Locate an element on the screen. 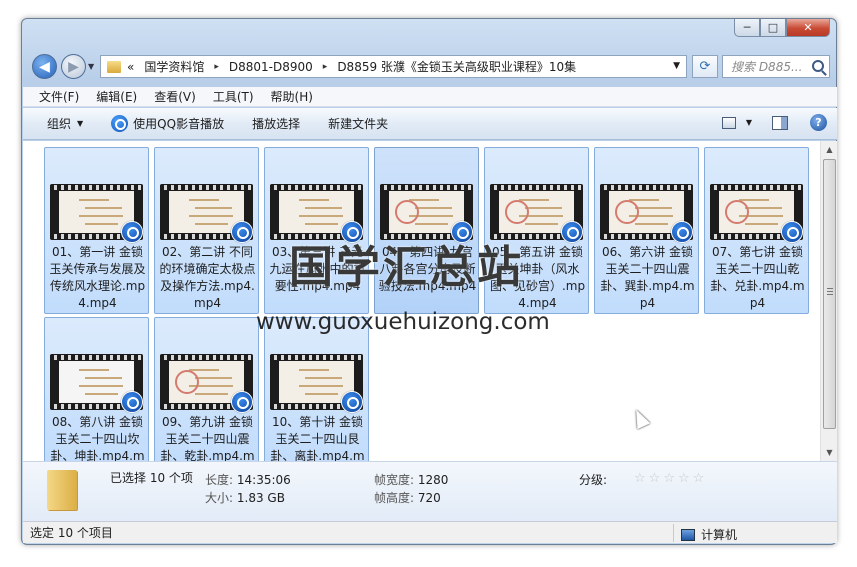  size-label: 大小: is located at coordinates (219, 498).